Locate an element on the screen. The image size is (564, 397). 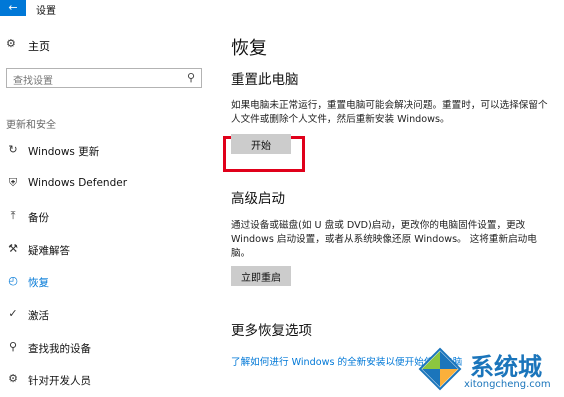
back-arrow-icon: ← is located at coordinates (13, 7).